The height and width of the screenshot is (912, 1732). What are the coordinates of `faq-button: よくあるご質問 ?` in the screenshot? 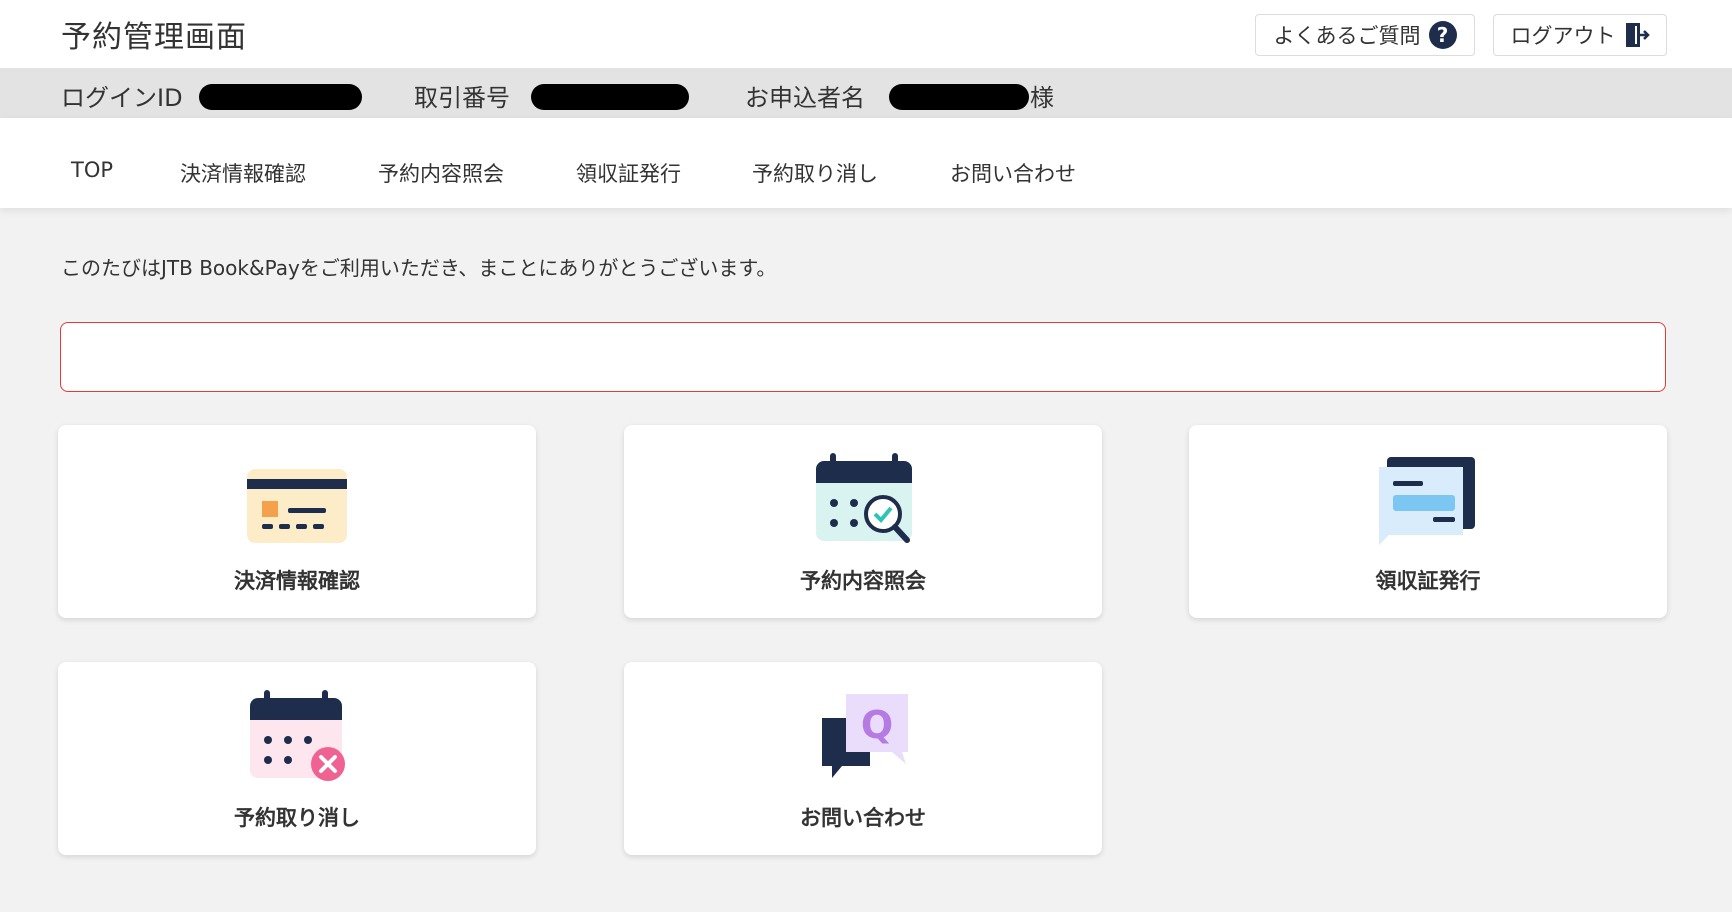 It's located at (1365, 35).